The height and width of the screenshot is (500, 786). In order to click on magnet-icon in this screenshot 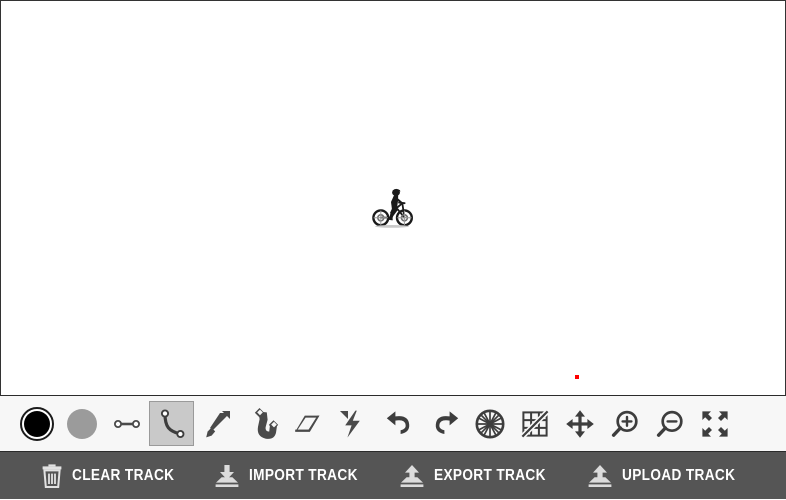, I will do `click(266, 423)`.